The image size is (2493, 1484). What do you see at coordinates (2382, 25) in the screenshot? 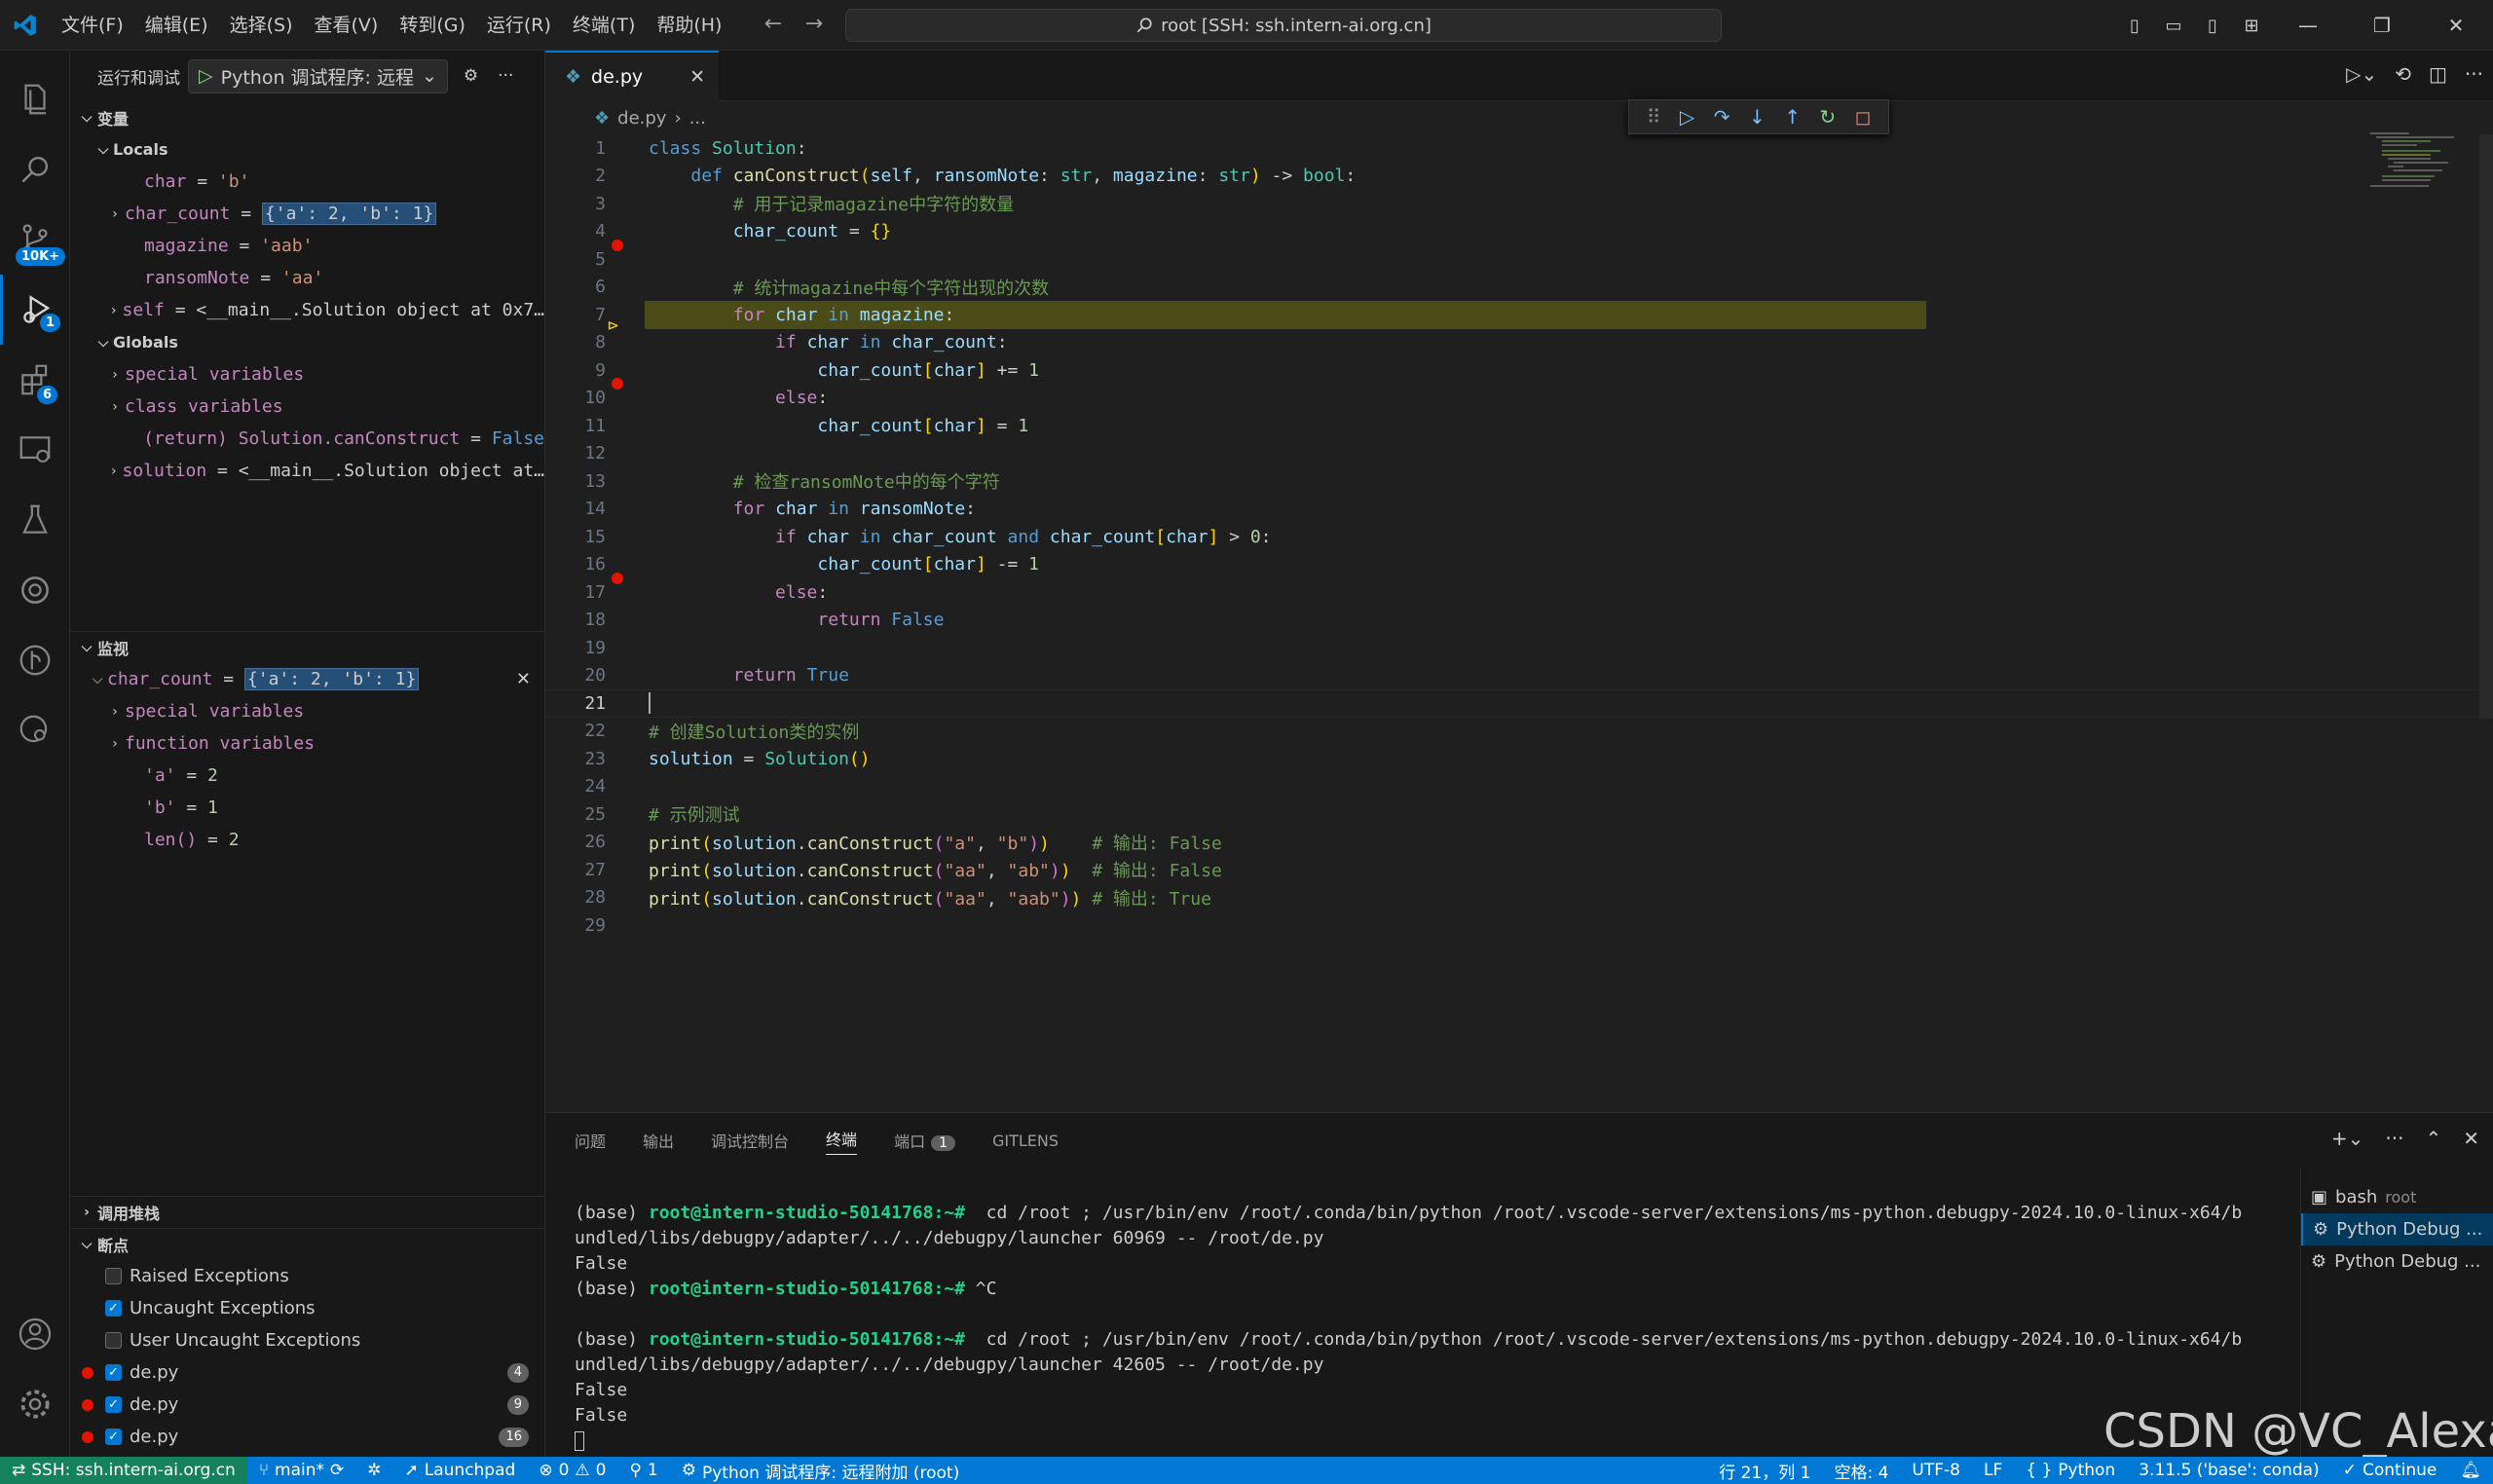
I see `restore-icon: ❐` at bounding box center [2382, 25].